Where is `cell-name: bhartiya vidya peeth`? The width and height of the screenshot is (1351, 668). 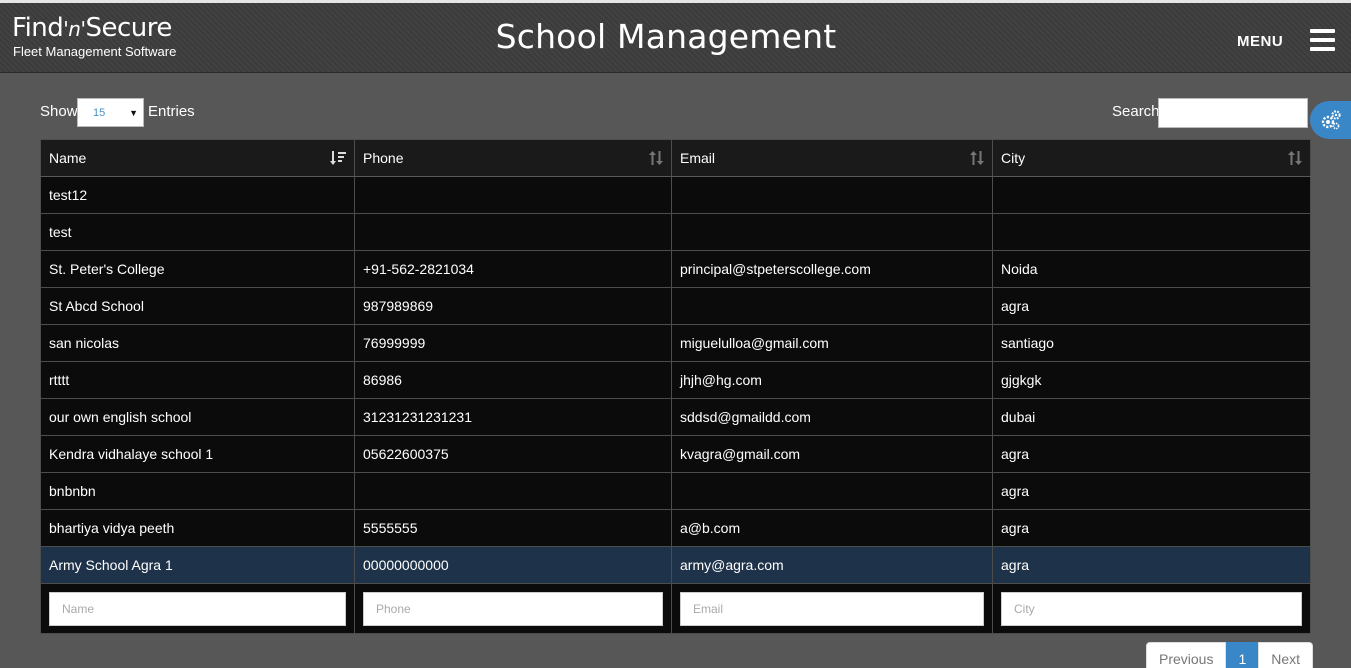
cell-name: bhartiya vidya peeth is located at coordinates (197, 528).